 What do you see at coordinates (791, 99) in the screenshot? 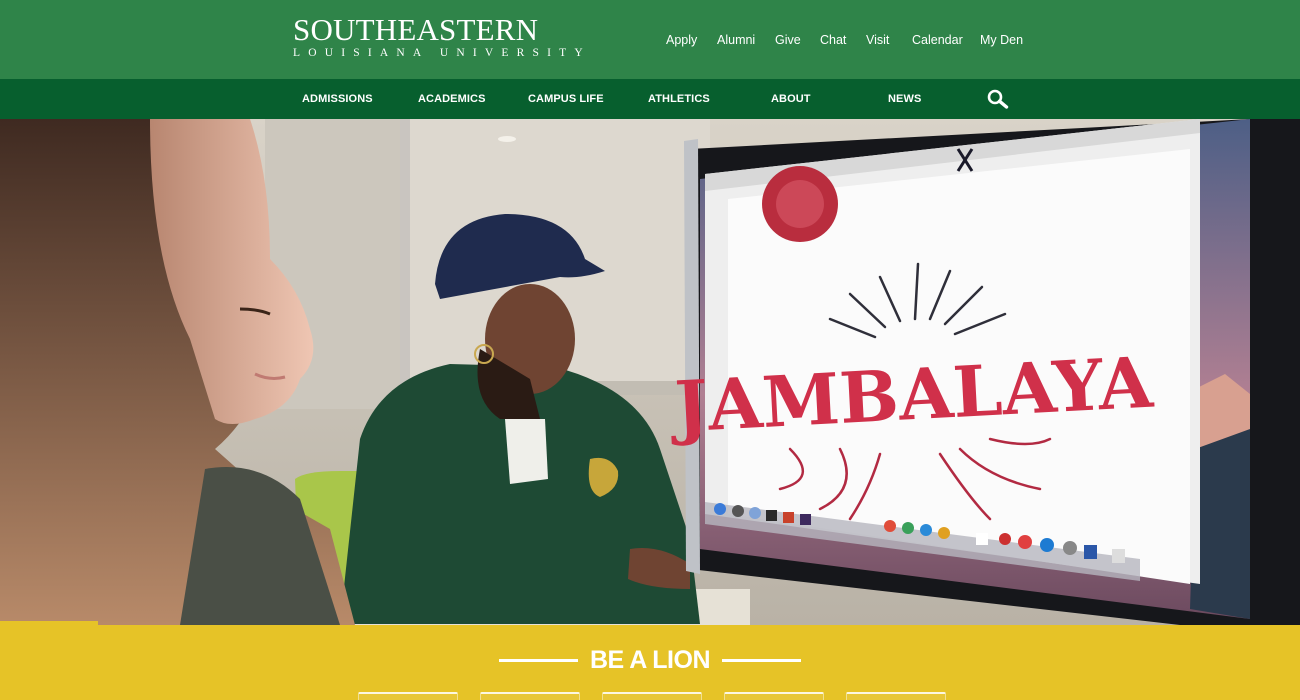
I see `nav-about: ABOUT` at bounding box center [791, 99].